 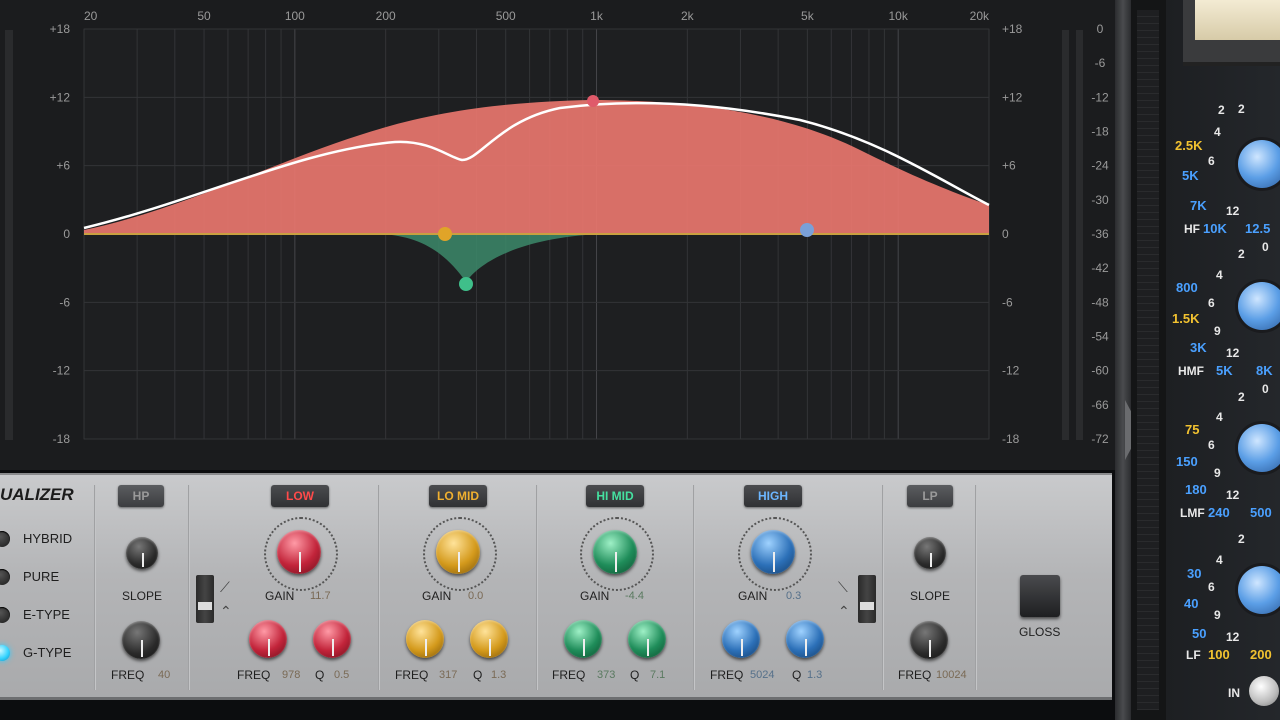 I want to click on hp-slope-knob, so click(x=142, y=553).